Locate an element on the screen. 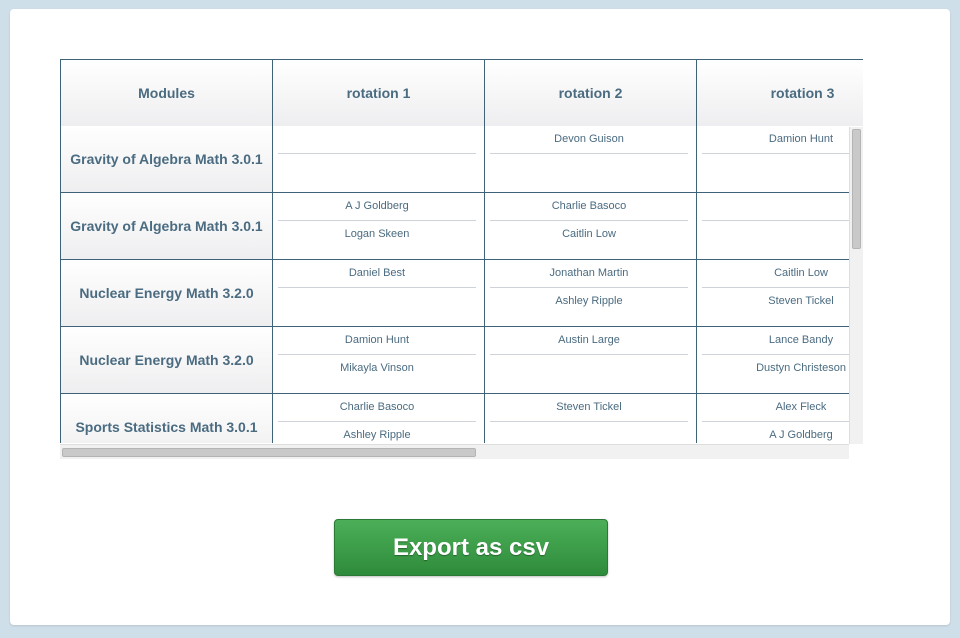 The width and height of the screenshot is (960, 638). rotation-2-cell: Charlie Basoco Caitlin Low is located at coordinates (590, 226).